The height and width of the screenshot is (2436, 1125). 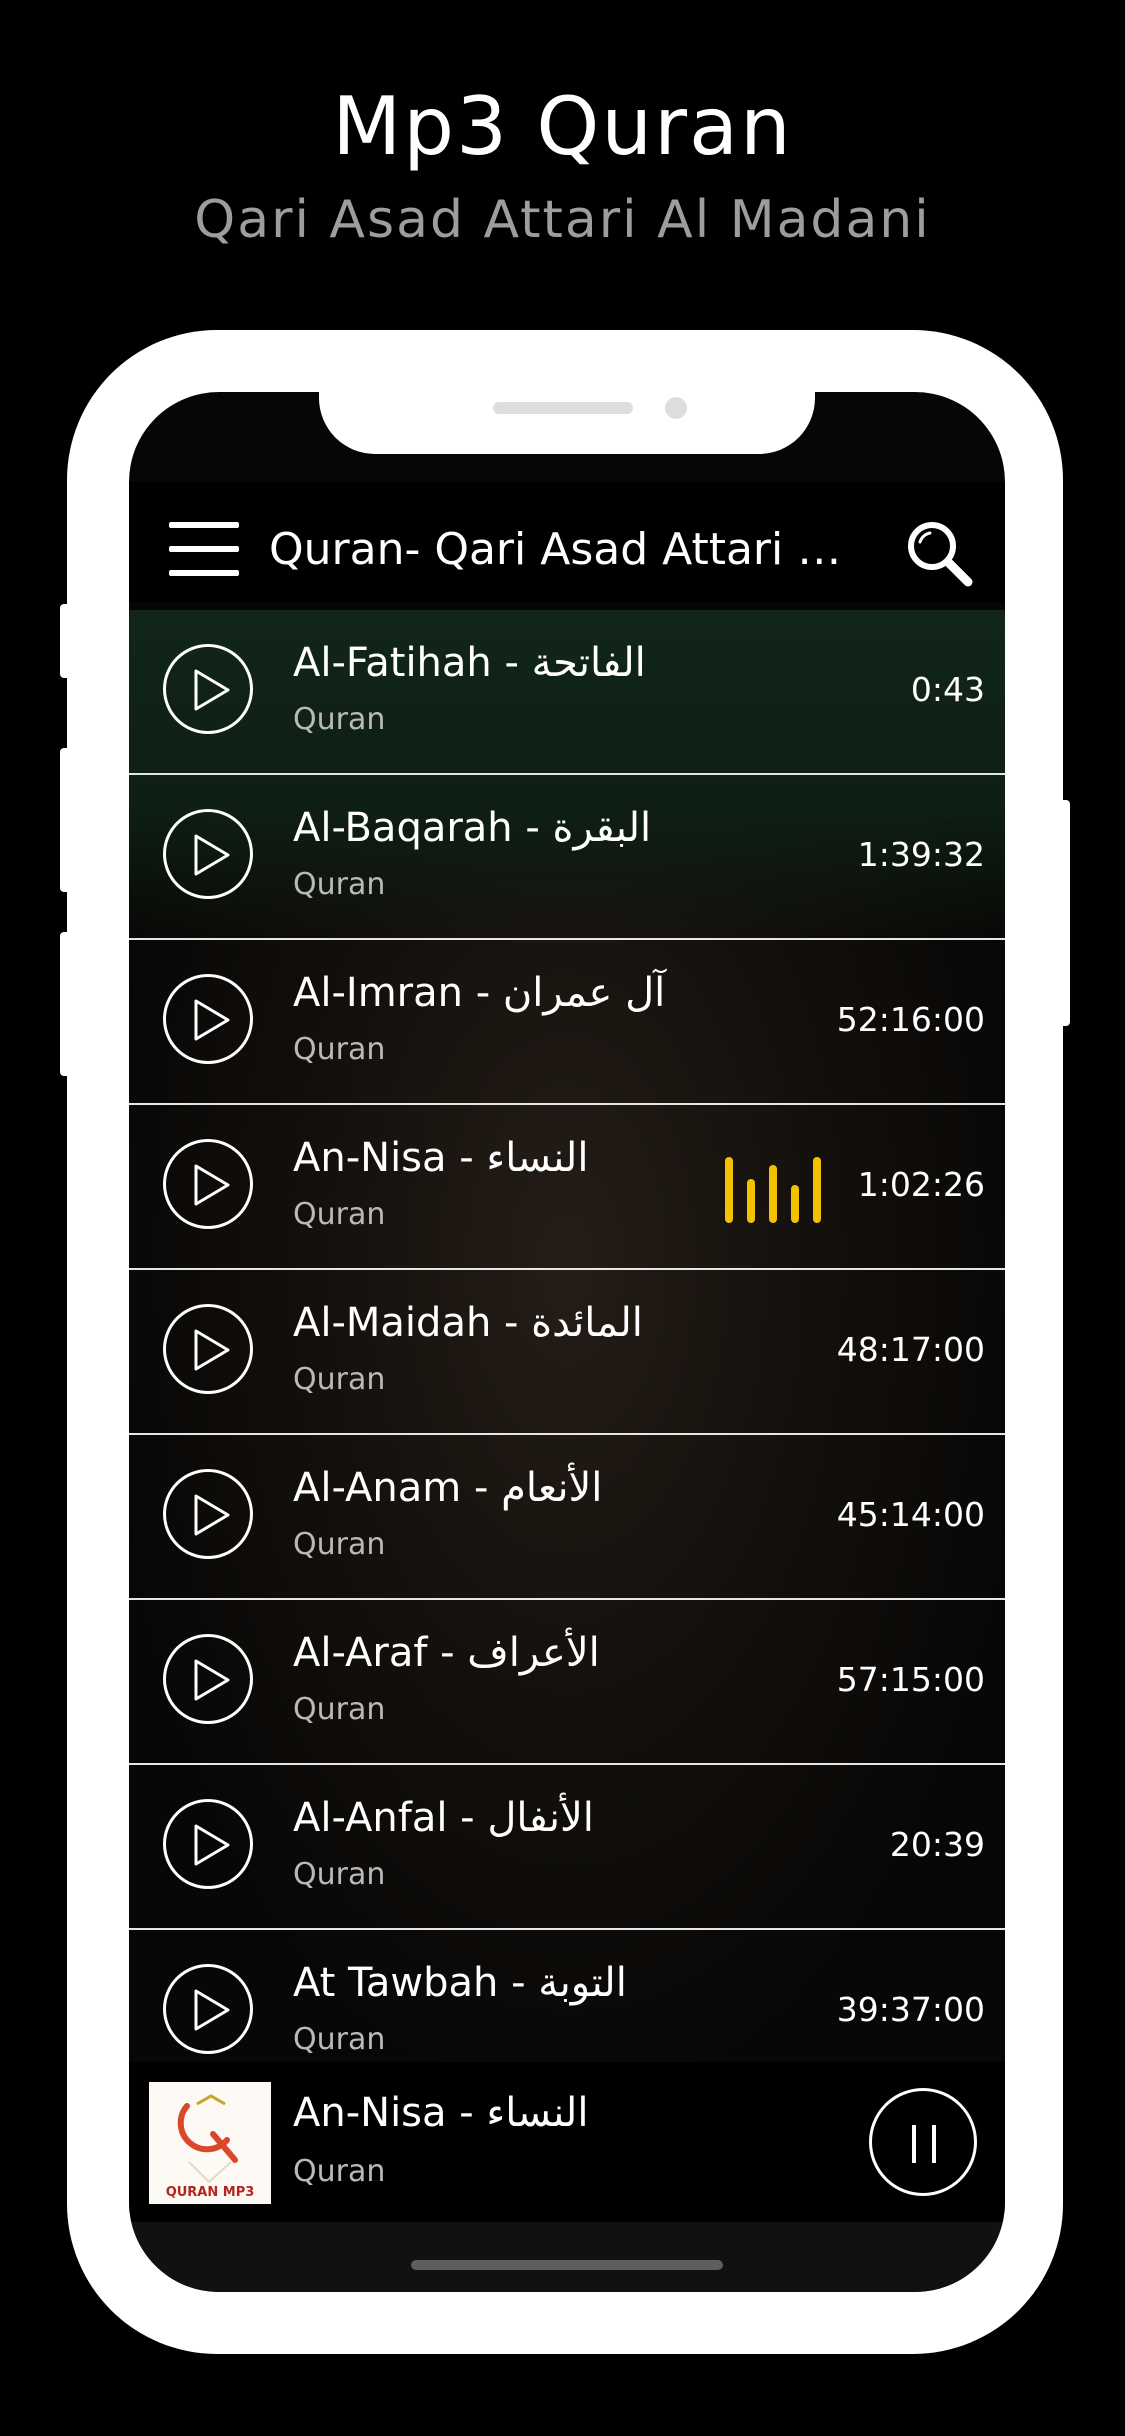 What do you see at coordinates (479, 993) in the screenshot?
I see `track-title: Al-Imran - آل عمران` at bounding box center [479, 993].